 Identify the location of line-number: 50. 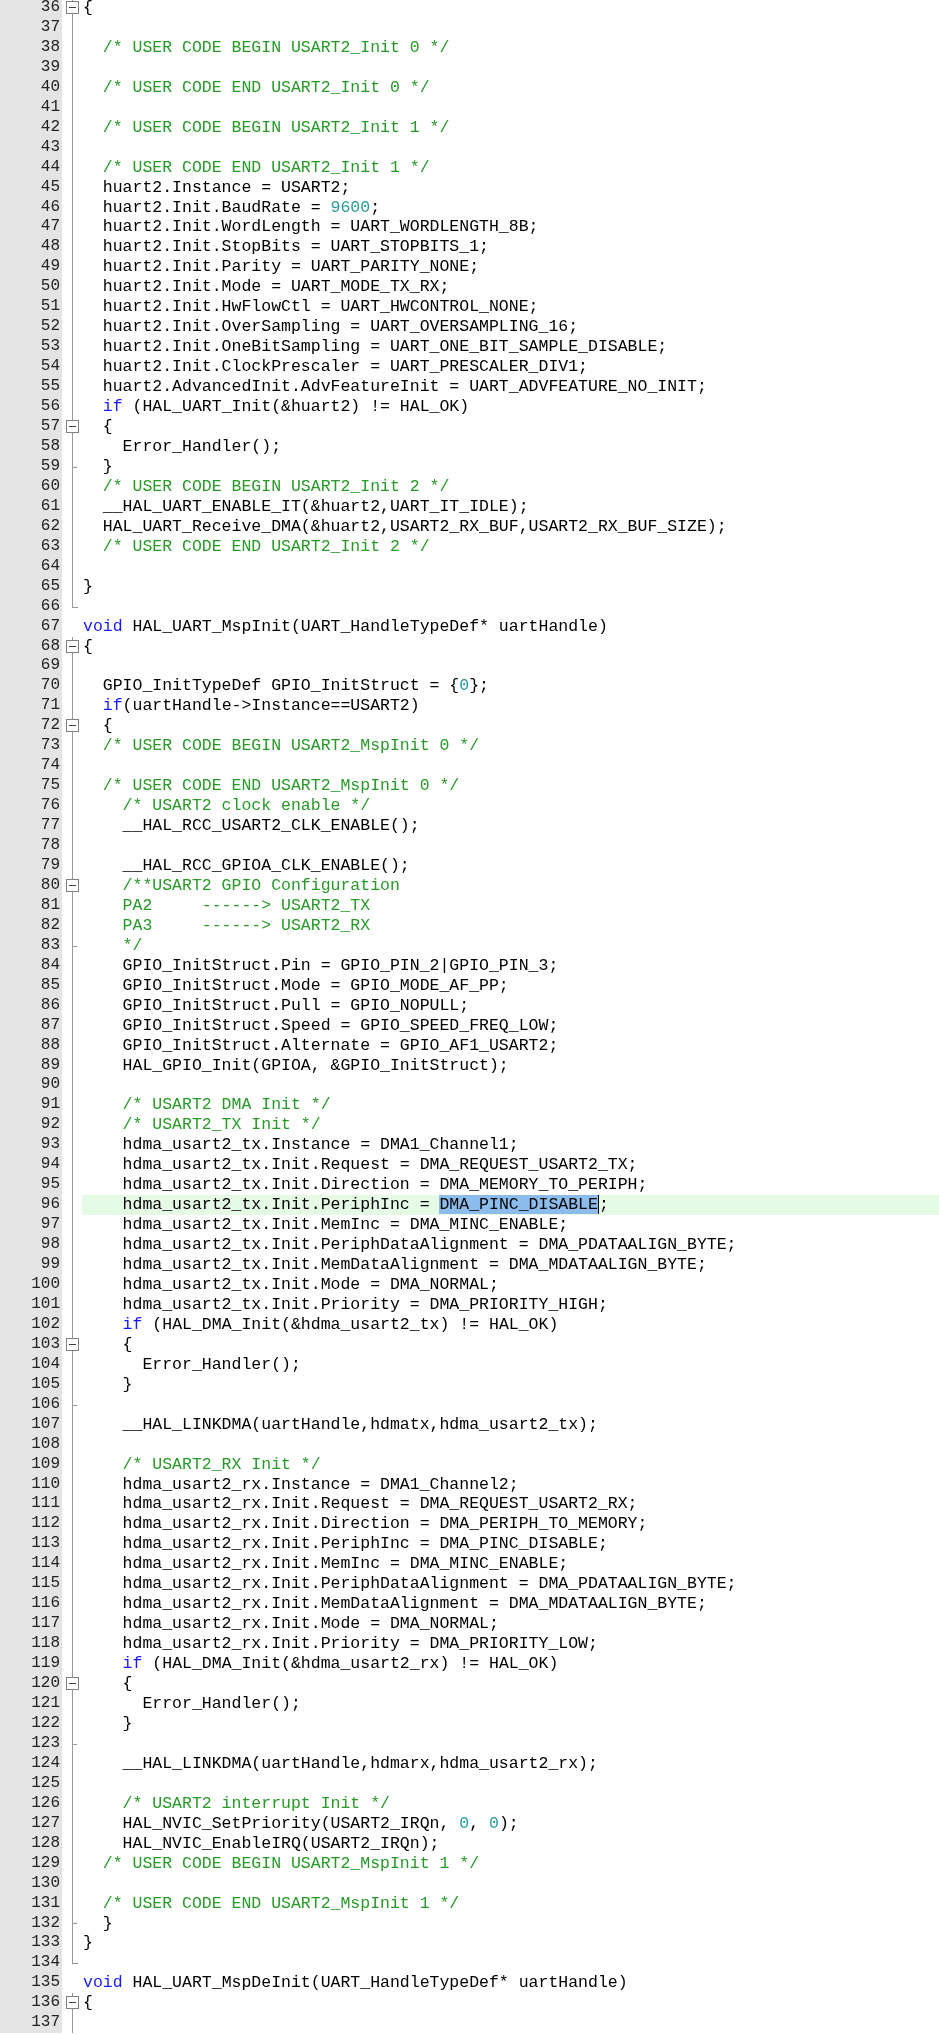
(50, 286).